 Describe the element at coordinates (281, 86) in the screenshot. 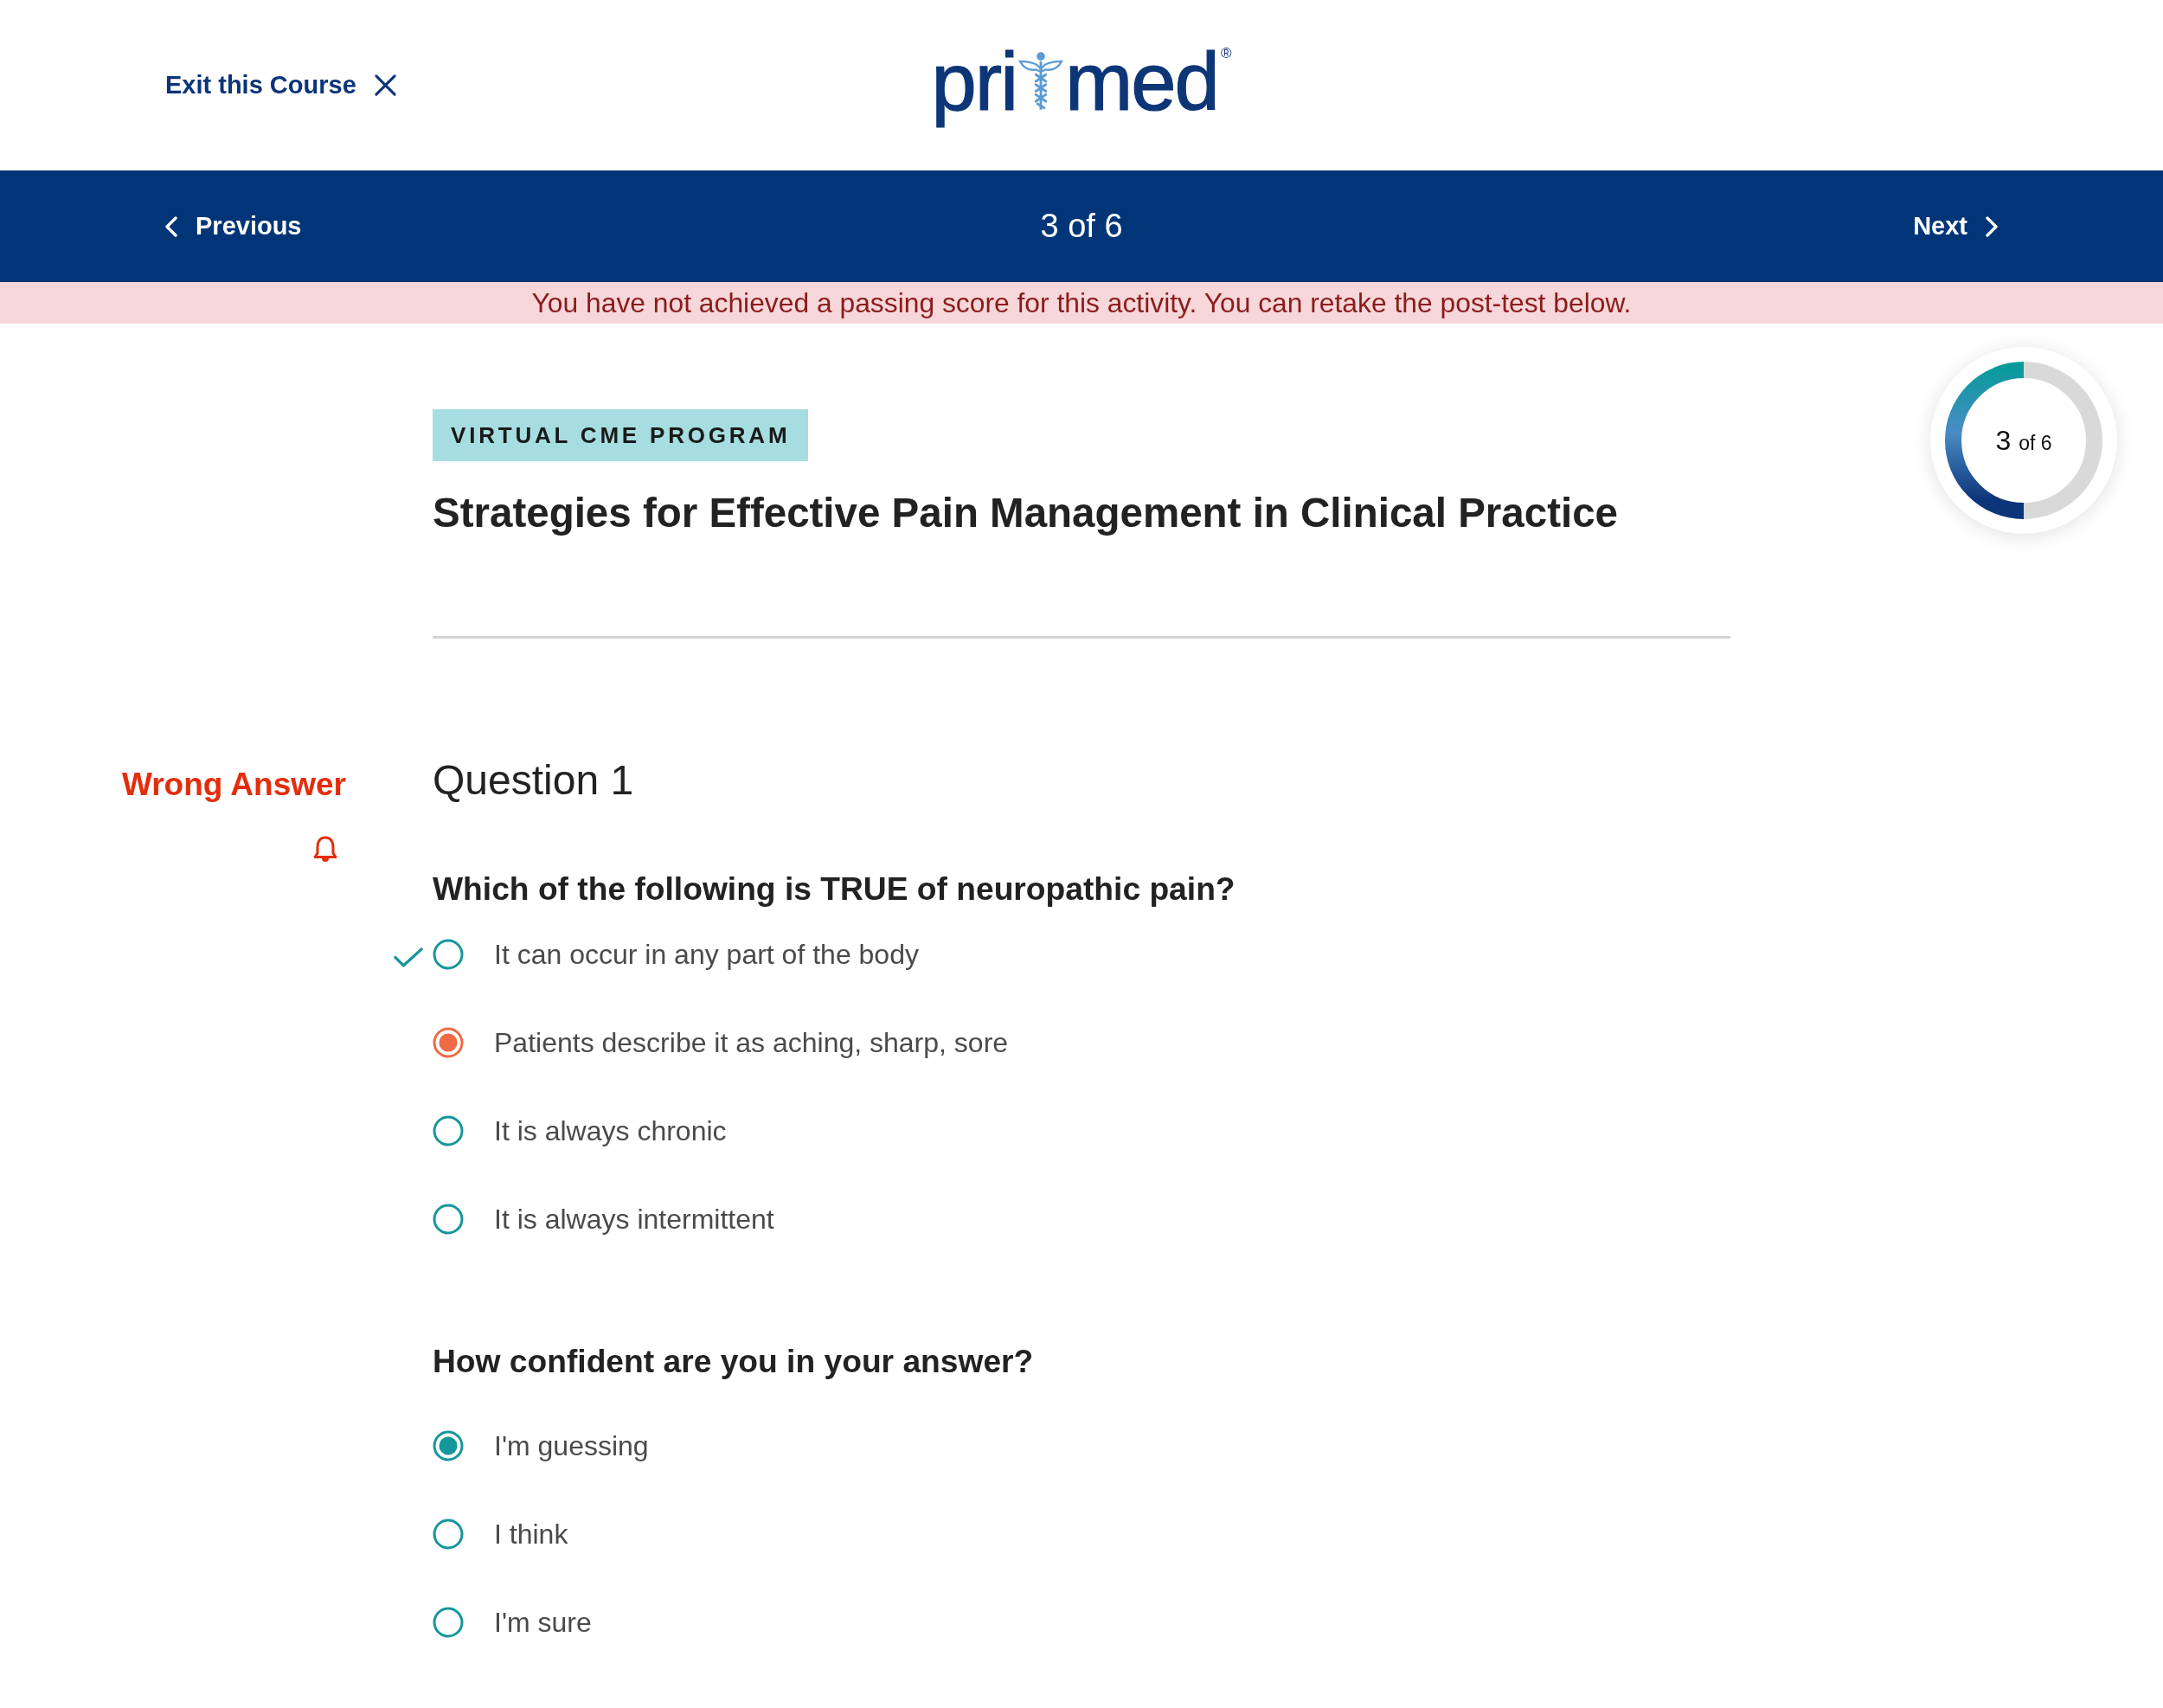

I see `exit-course-link: Exit this Course` at that location.